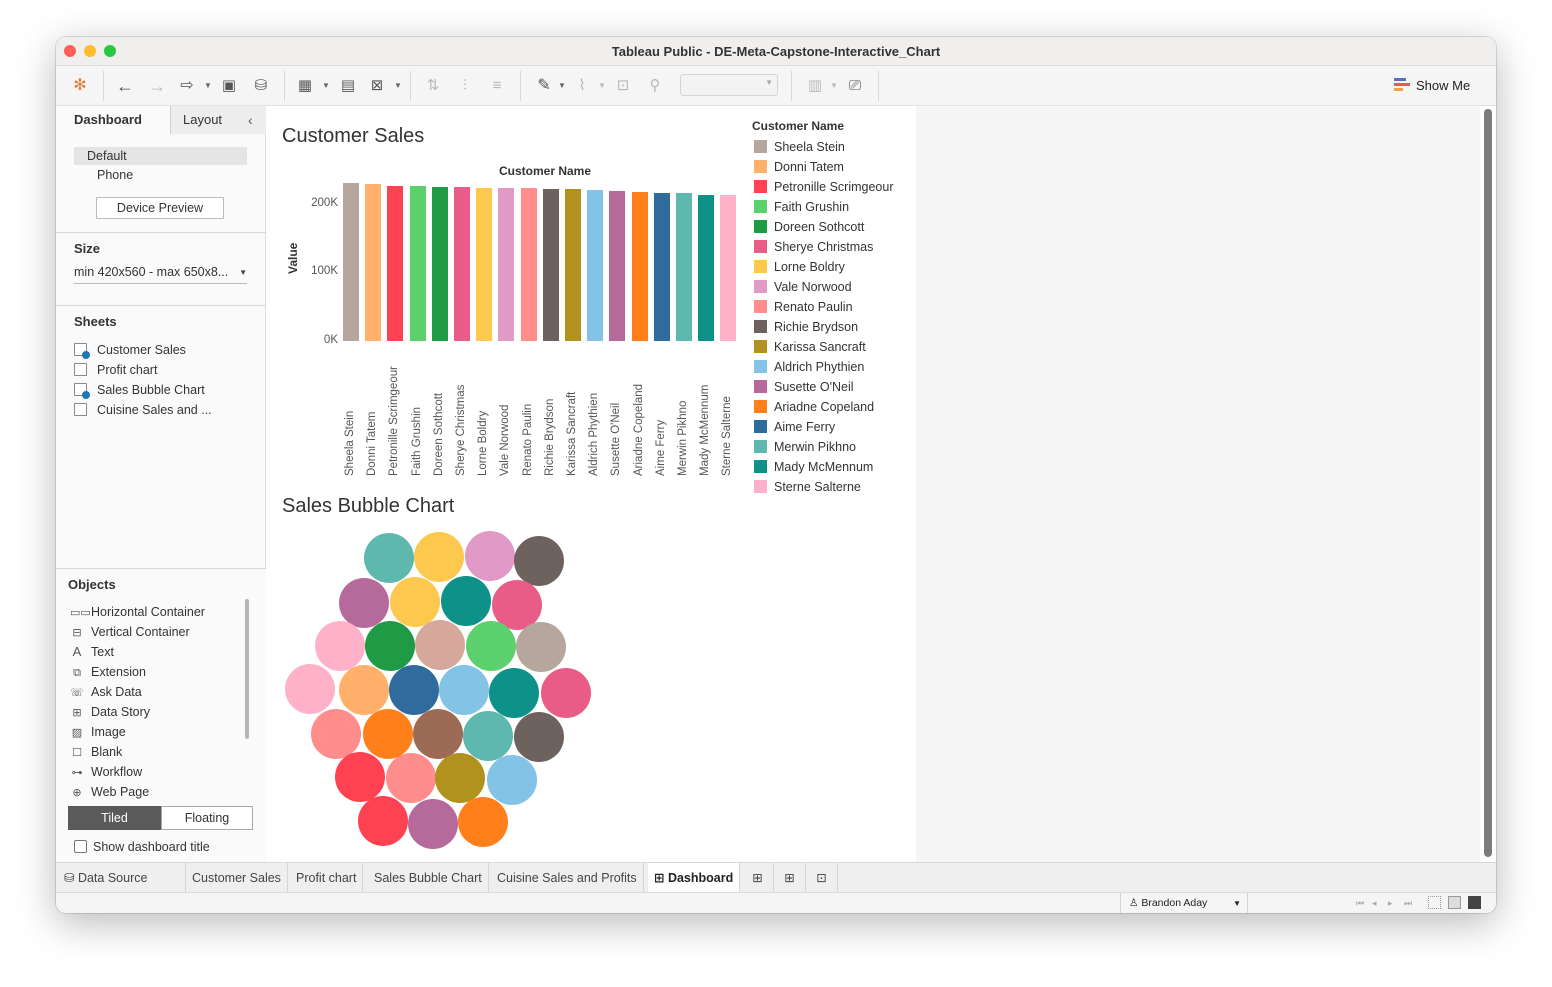 The width and height of the screenshot is (1552, 987). What do you see at coordinates (348, 86) in the screenshot?
I see `duplicate-sheet-icon: ▤` at bounding box center [348, 86].